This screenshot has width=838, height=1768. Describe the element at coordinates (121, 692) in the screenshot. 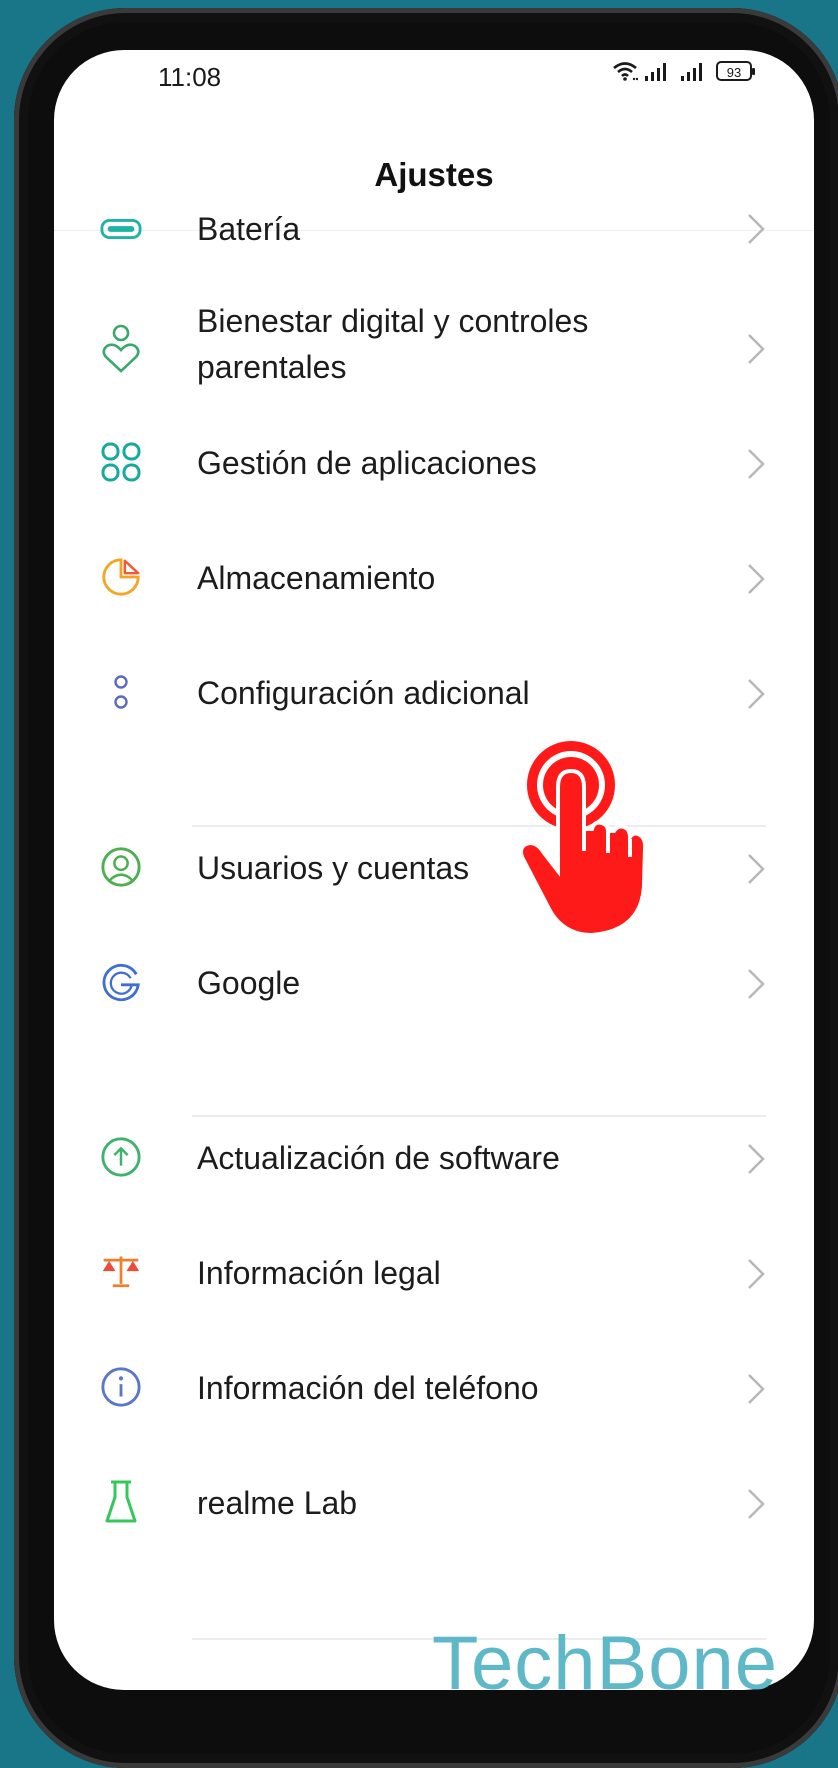

I see `more-dots-icon` at that location.